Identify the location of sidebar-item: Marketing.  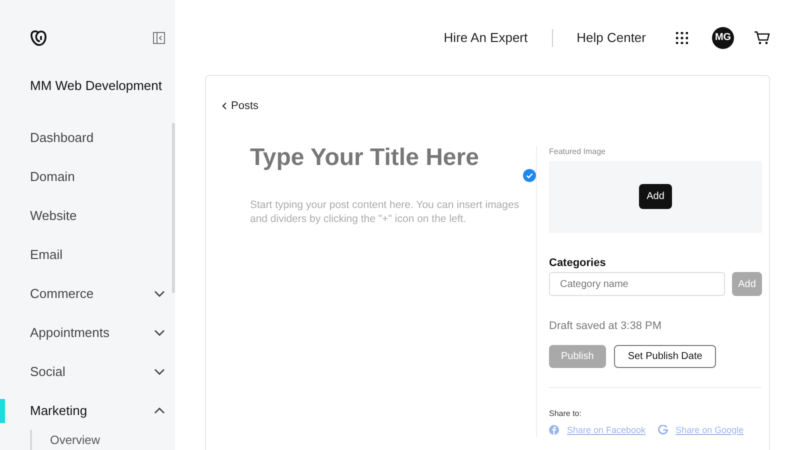
(87, 410).